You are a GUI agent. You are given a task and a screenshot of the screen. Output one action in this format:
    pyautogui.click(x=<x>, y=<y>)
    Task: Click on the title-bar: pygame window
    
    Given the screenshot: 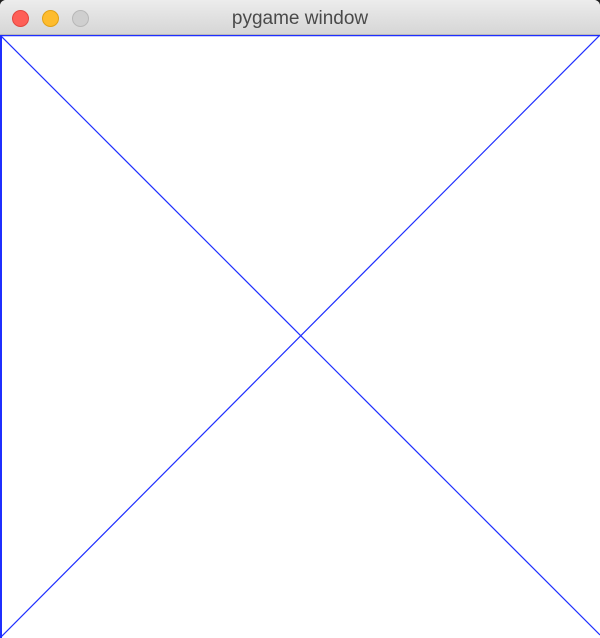 What is the action you would take?
    pyautogui.click(x=300, y=17)
    